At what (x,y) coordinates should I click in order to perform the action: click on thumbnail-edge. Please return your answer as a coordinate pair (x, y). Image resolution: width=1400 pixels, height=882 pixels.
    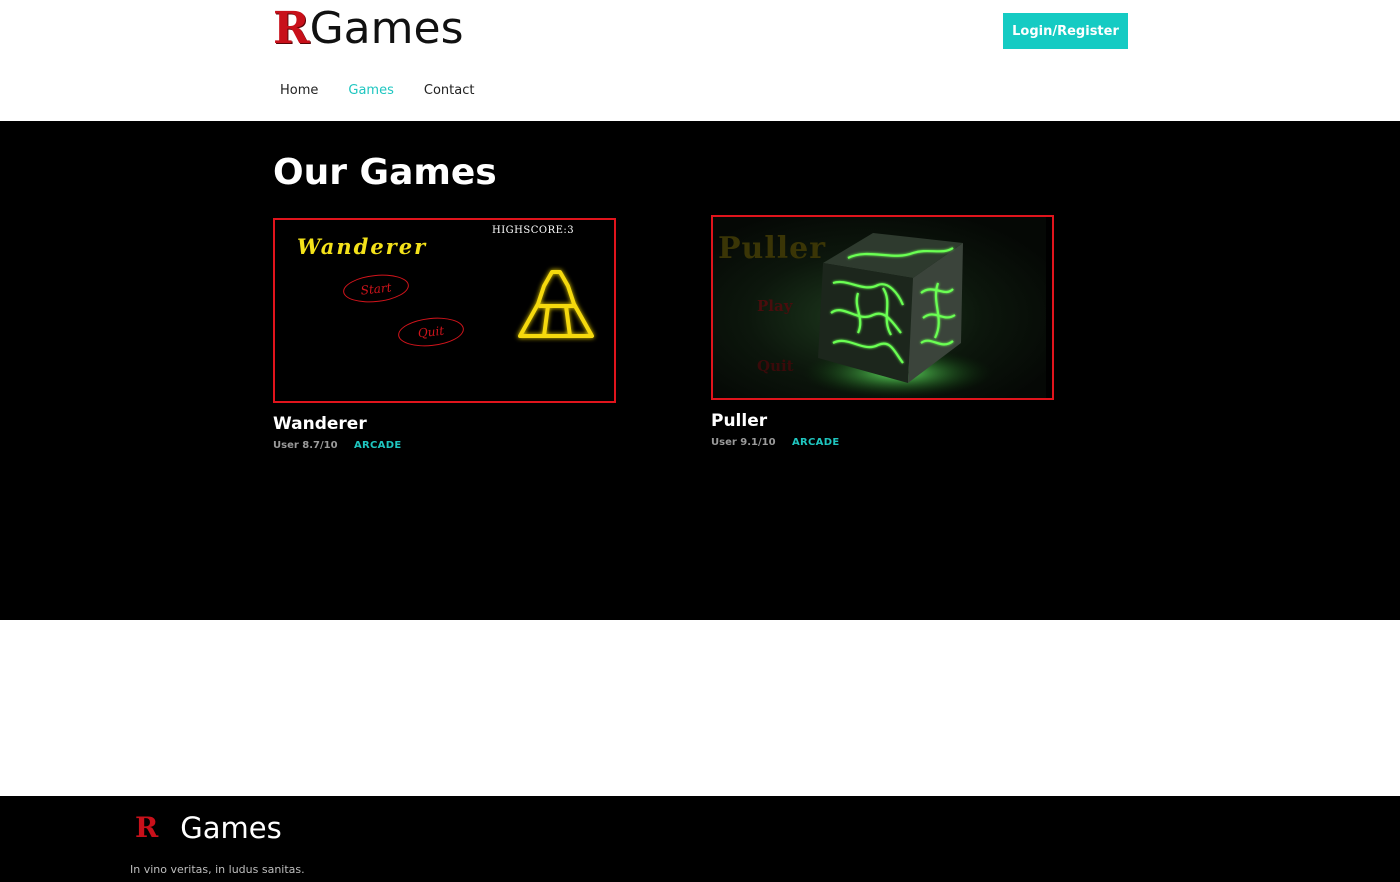
    Looking at the image, I should click on (1049, 307).